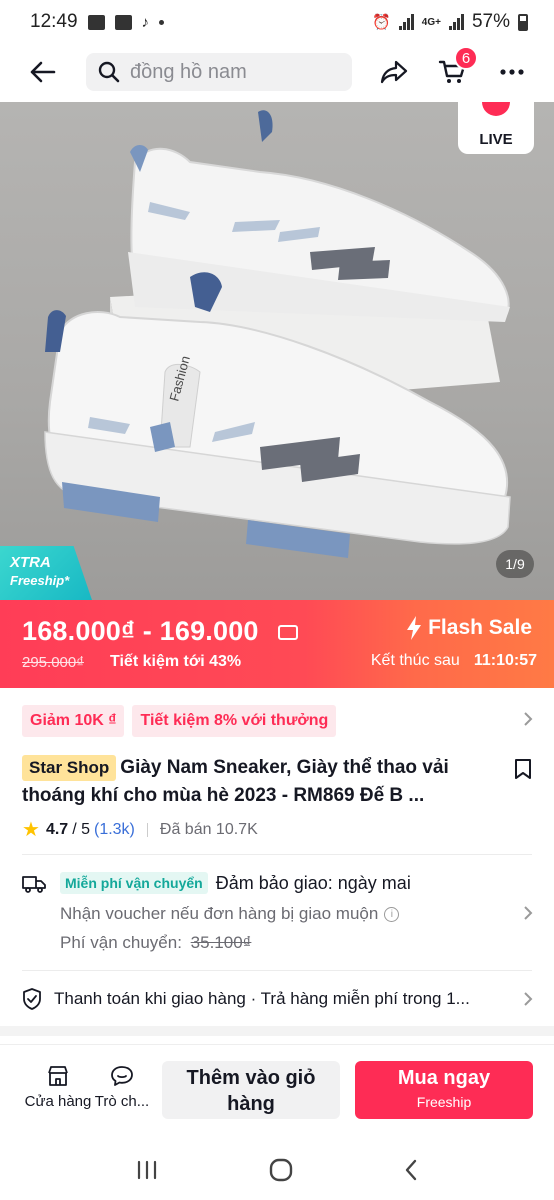 This screenshot has height=1200, width=554. Describe the element at coordinates (58, 1076) in the screenshot. I see `store-icon` at that location.